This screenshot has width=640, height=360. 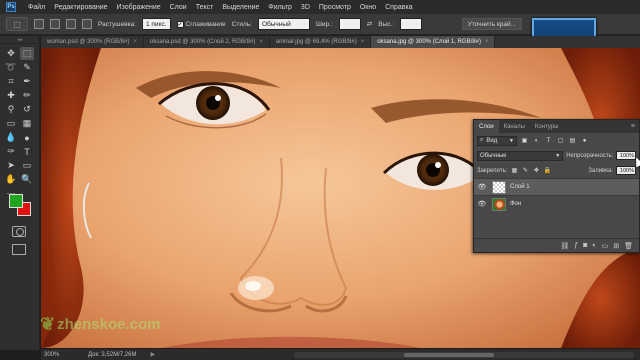 What do you see at coordinates (368, 7) in the screenshot?
I see `menu-window: Окно` at bounding box center [368, 7].